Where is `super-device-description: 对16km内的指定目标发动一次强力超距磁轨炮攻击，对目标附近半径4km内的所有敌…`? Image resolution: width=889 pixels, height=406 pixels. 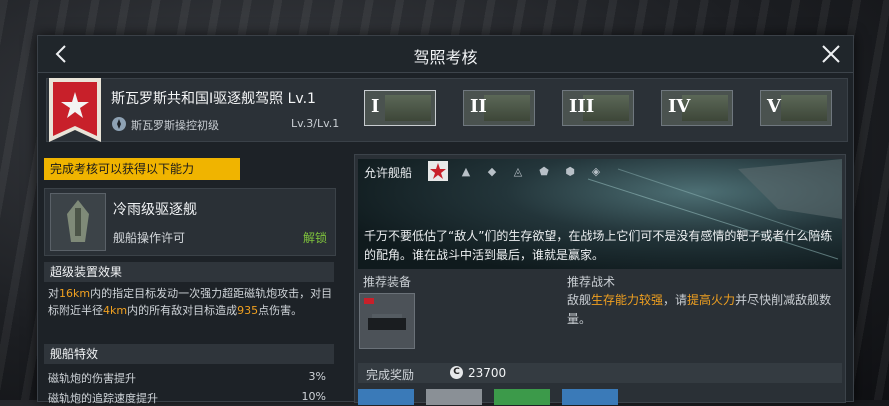
super-device-description: 对16km内的指定目标发动一次强力超距磁轨炮攻击，对目标附近半径4km内的所有敌… is located at coordinates (189, 302).